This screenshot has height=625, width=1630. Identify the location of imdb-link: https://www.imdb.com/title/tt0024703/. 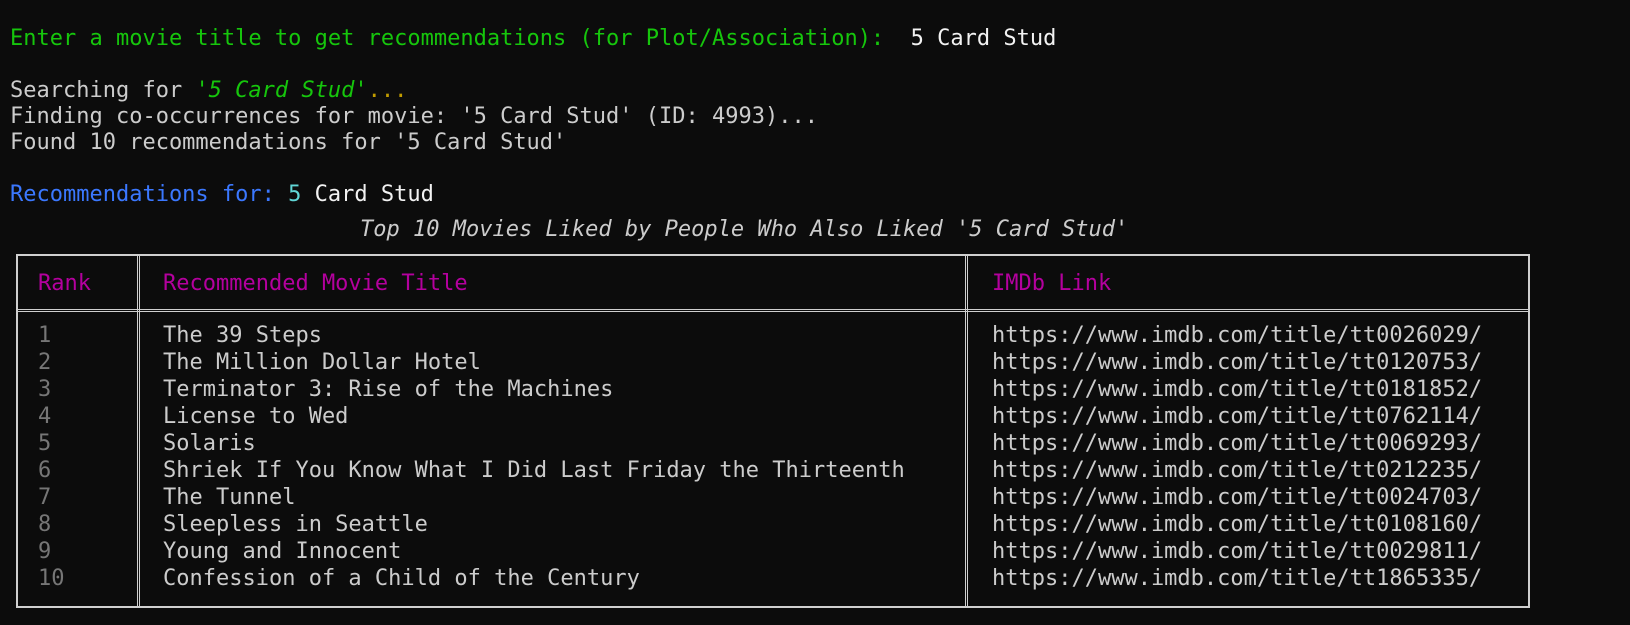
(1237, 497).